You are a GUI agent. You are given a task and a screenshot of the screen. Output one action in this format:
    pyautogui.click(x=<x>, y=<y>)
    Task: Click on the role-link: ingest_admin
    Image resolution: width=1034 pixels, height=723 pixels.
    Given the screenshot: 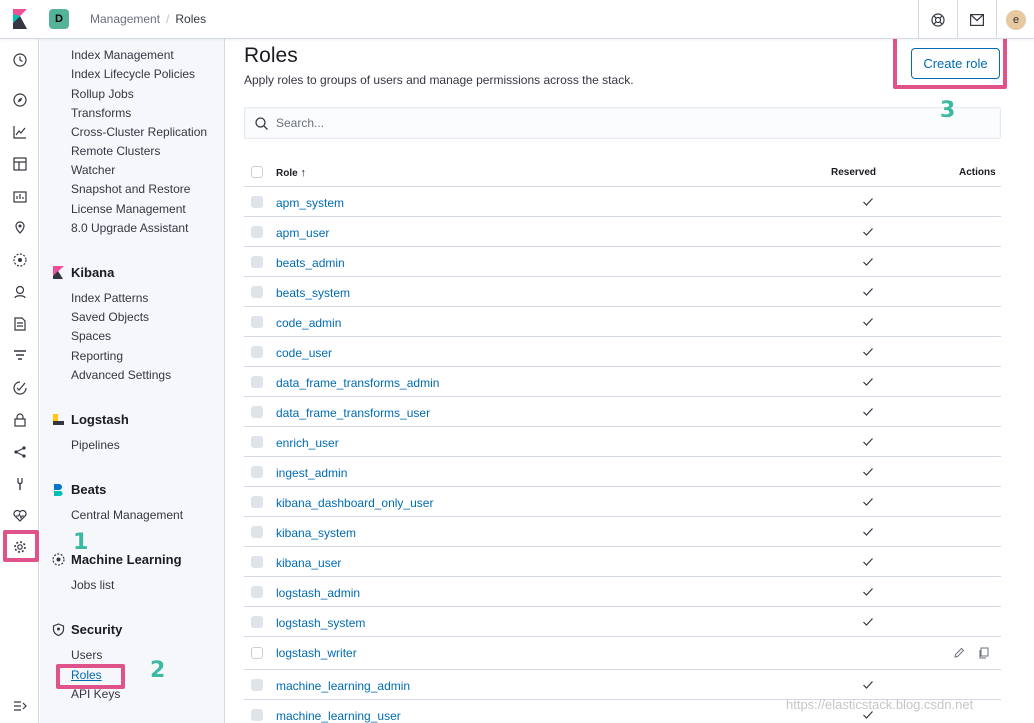 What is the action you would take?
    pyautogui.click(x=311, y=473)
    